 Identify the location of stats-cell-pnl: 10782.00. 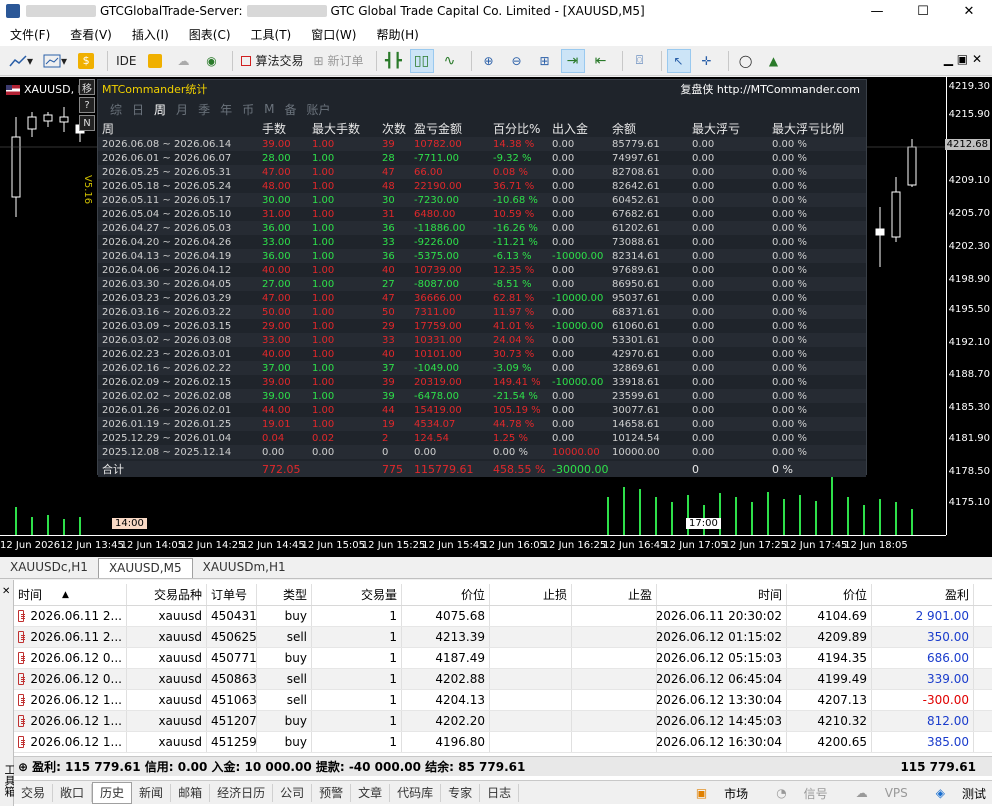
(438, 144).